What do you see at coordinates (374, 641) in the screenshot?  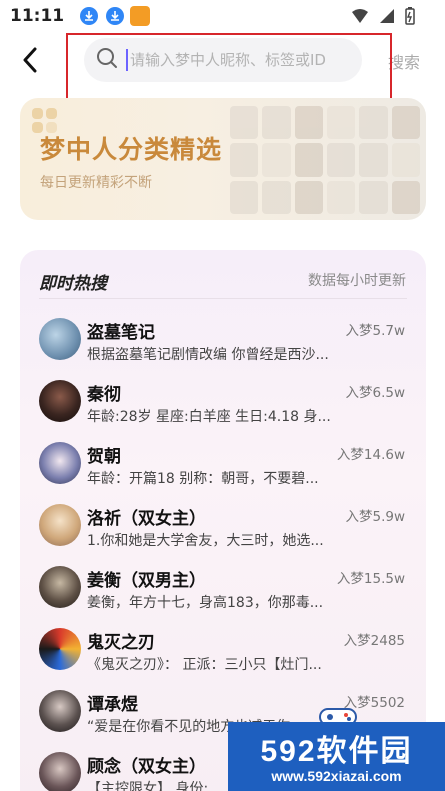 I see `item-count: 入梦2485` at bounding box center [374, 641].